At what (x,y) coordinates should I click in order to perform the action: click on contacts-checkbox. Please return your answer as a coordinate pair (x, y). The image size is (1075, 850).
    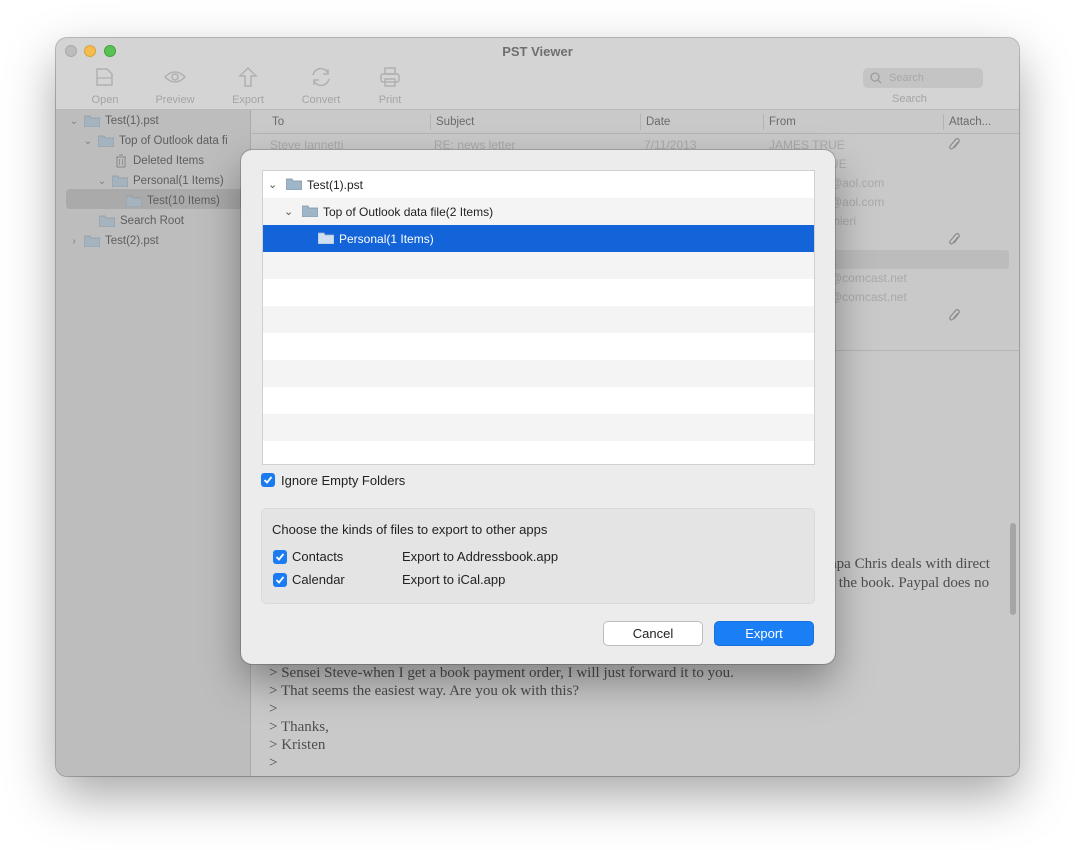
    Looking at the image, I should click on (280, 557).